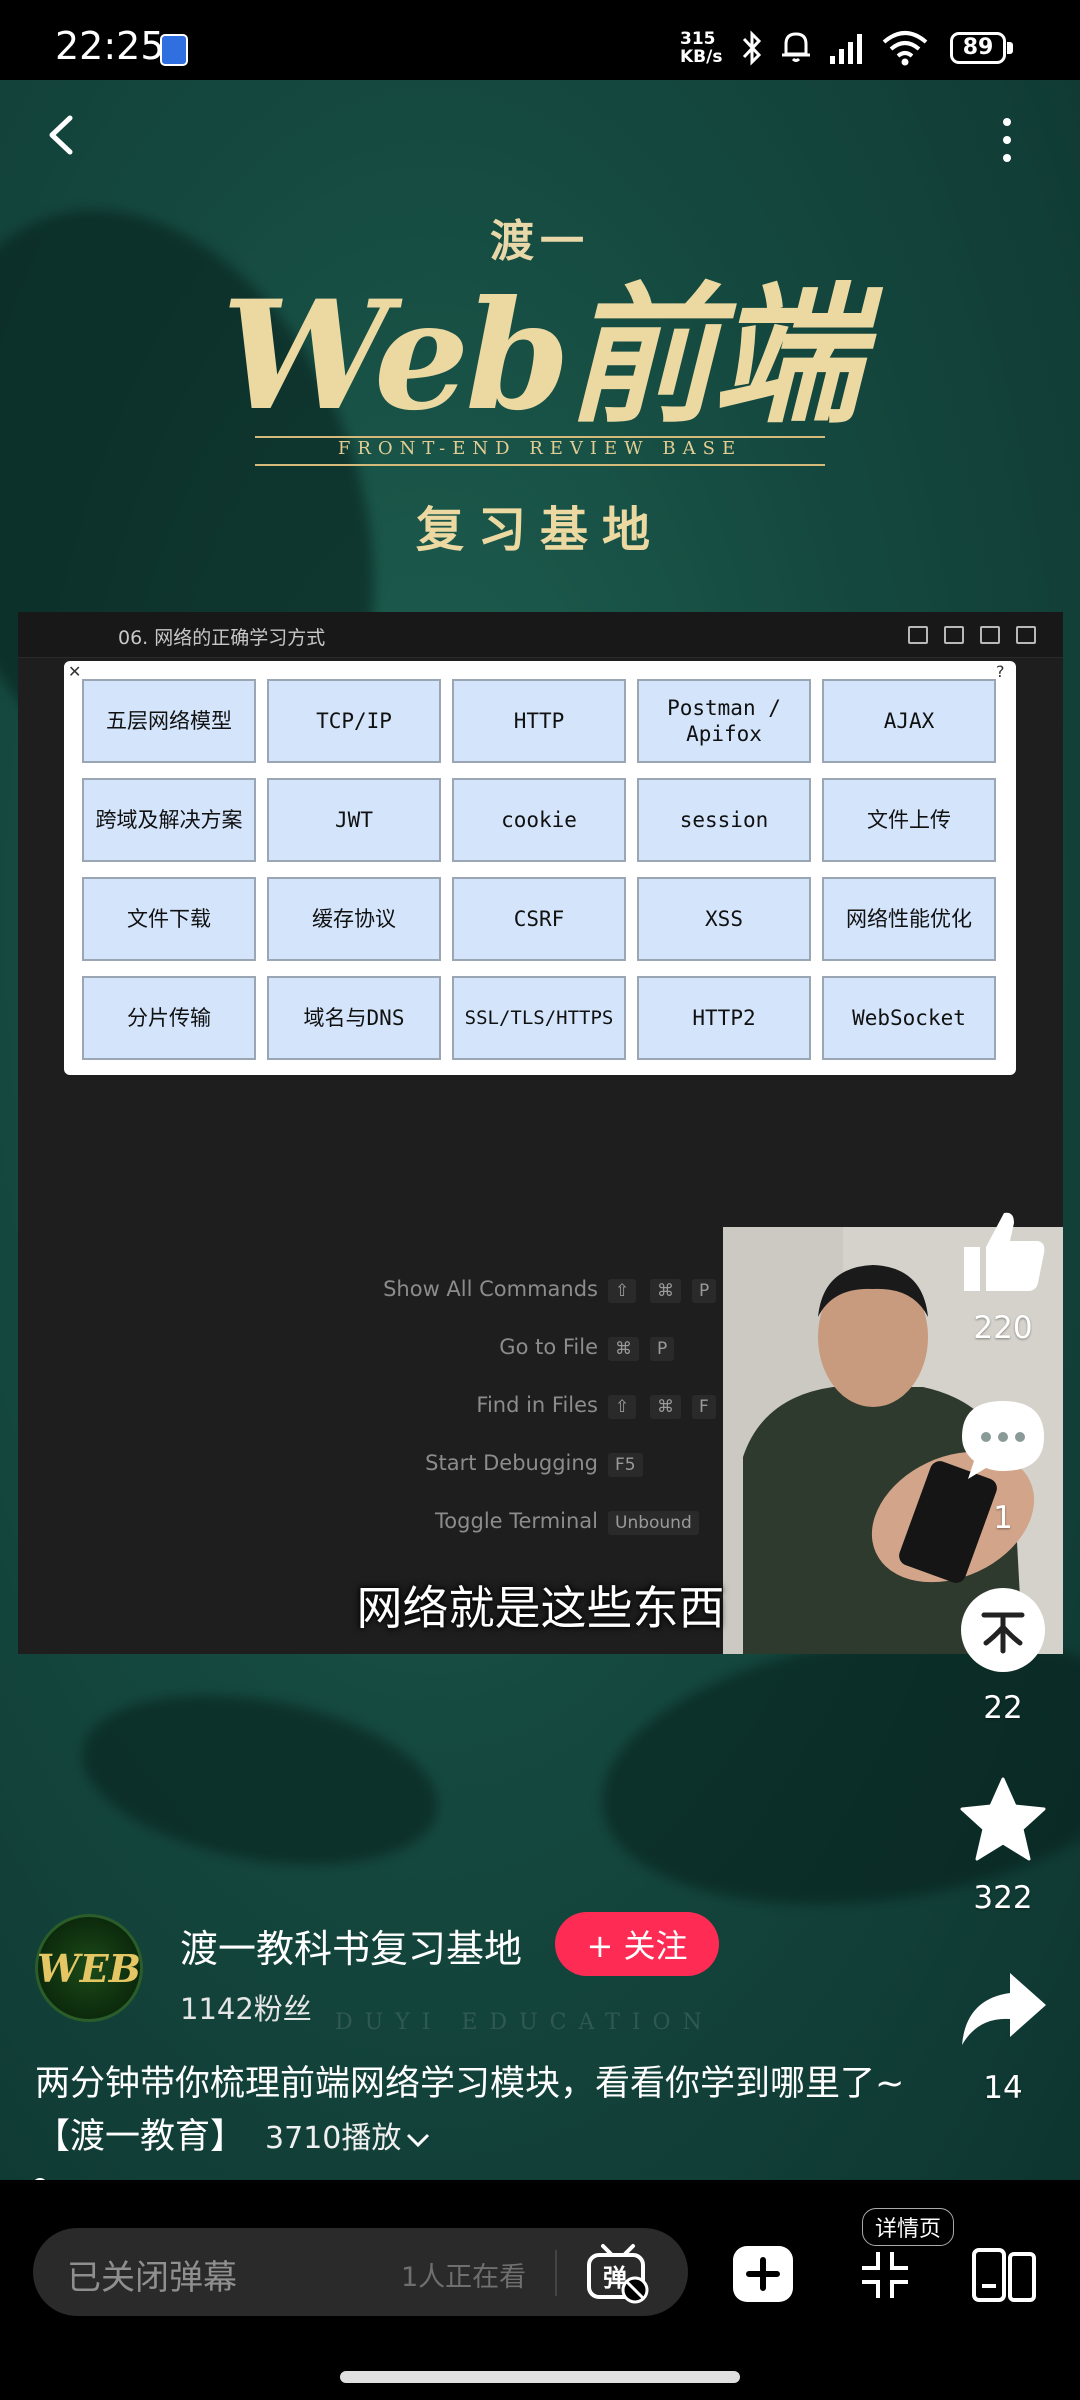 This screenshot has height=2400, width=1080. What do you see at coordinates (905, 48) in the screenshot?
I see `wifi-icon` at bounding box center [905, 48].